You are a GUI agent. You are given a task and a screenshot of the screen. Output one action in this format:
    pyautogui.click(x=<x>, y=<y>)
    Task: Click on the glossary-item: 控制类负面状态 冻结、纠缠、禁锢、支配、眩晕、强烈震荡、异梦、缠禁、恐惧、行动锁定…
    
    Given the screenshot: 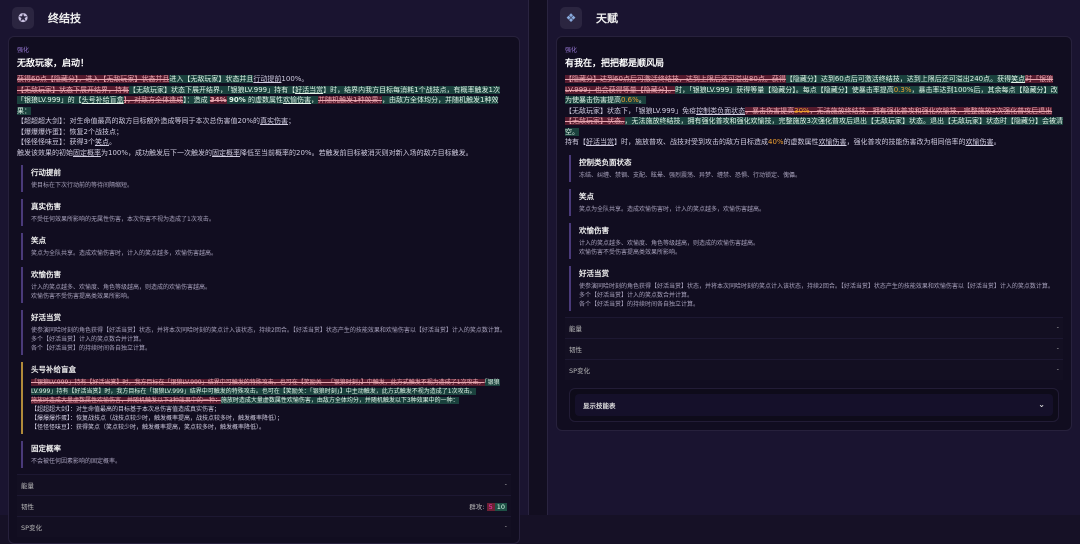 What is the action you would take?
    pyautogui.click(x=816, y=168)
    